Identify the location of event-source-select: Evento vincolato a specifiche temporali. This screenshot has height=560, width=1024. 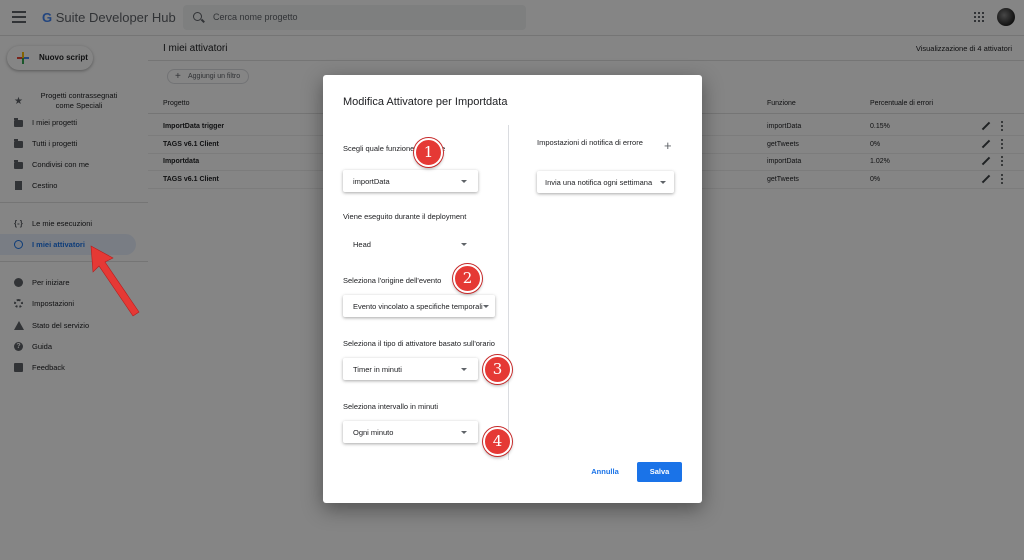
(419, 306).